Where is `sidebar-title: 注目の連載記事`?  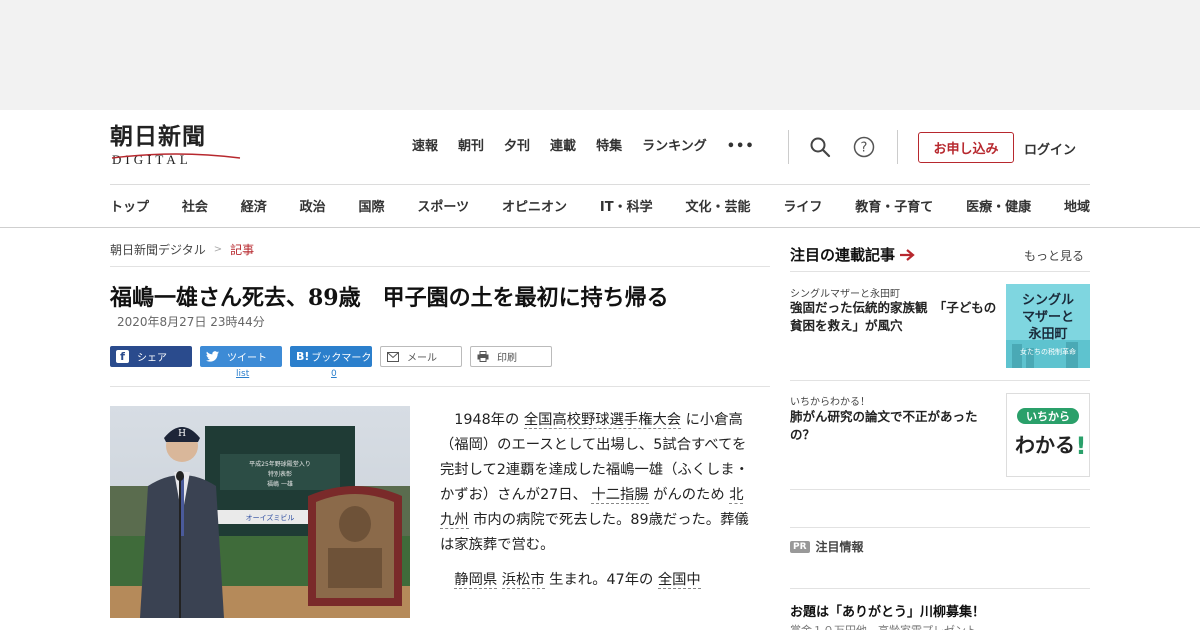
sidebar-title: 注目の連載記事 is located at coordinates (852, 254).